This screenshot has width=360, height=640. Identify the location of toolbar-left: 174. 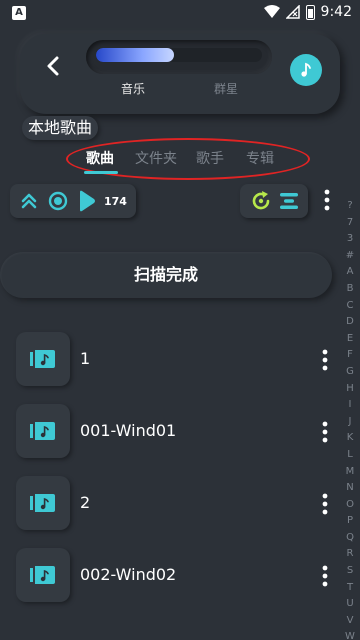
(73, 201).